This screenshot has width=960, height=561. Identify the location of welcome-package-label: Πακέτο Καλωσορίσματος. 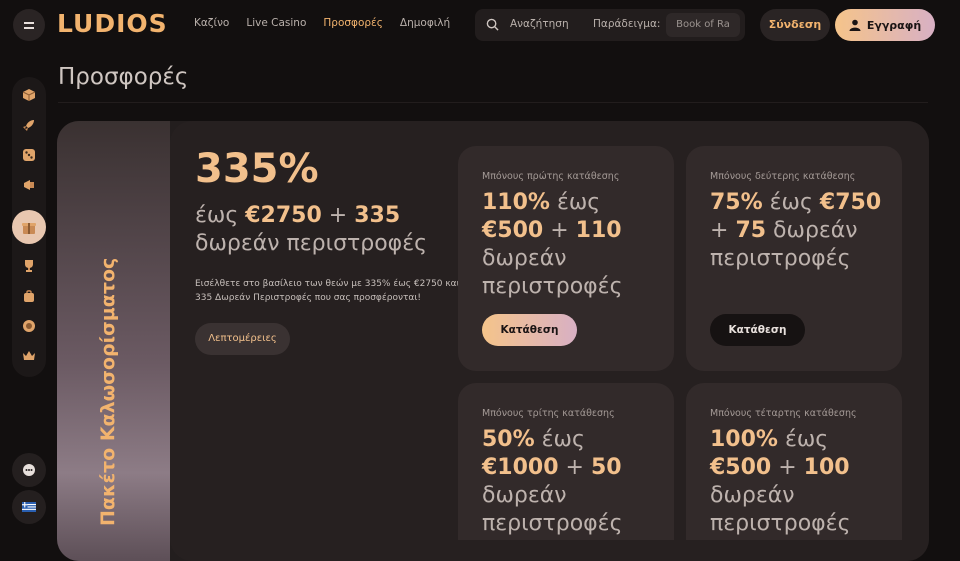
(108, 391).